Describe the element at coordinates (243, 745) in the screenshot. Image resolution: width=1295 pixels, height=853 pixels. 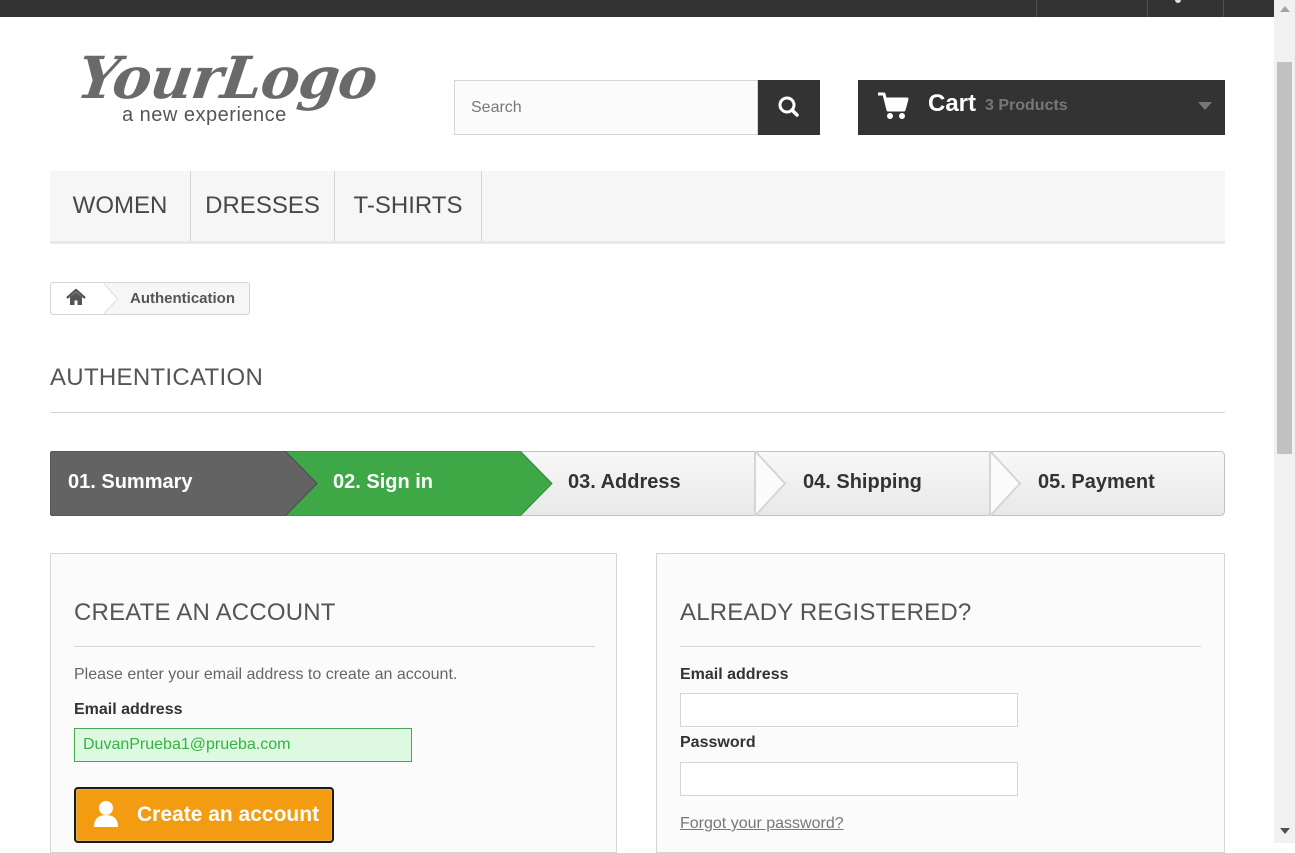
I see `create-email-input` at that location.